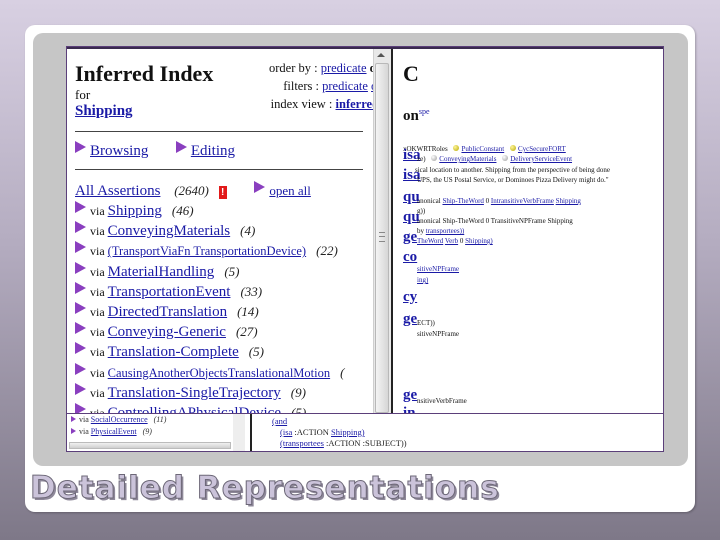  Describe the element at coordinates (442, 401) in the screenshot. I see `detail-line: nsitiveVerbFrame` at that location.